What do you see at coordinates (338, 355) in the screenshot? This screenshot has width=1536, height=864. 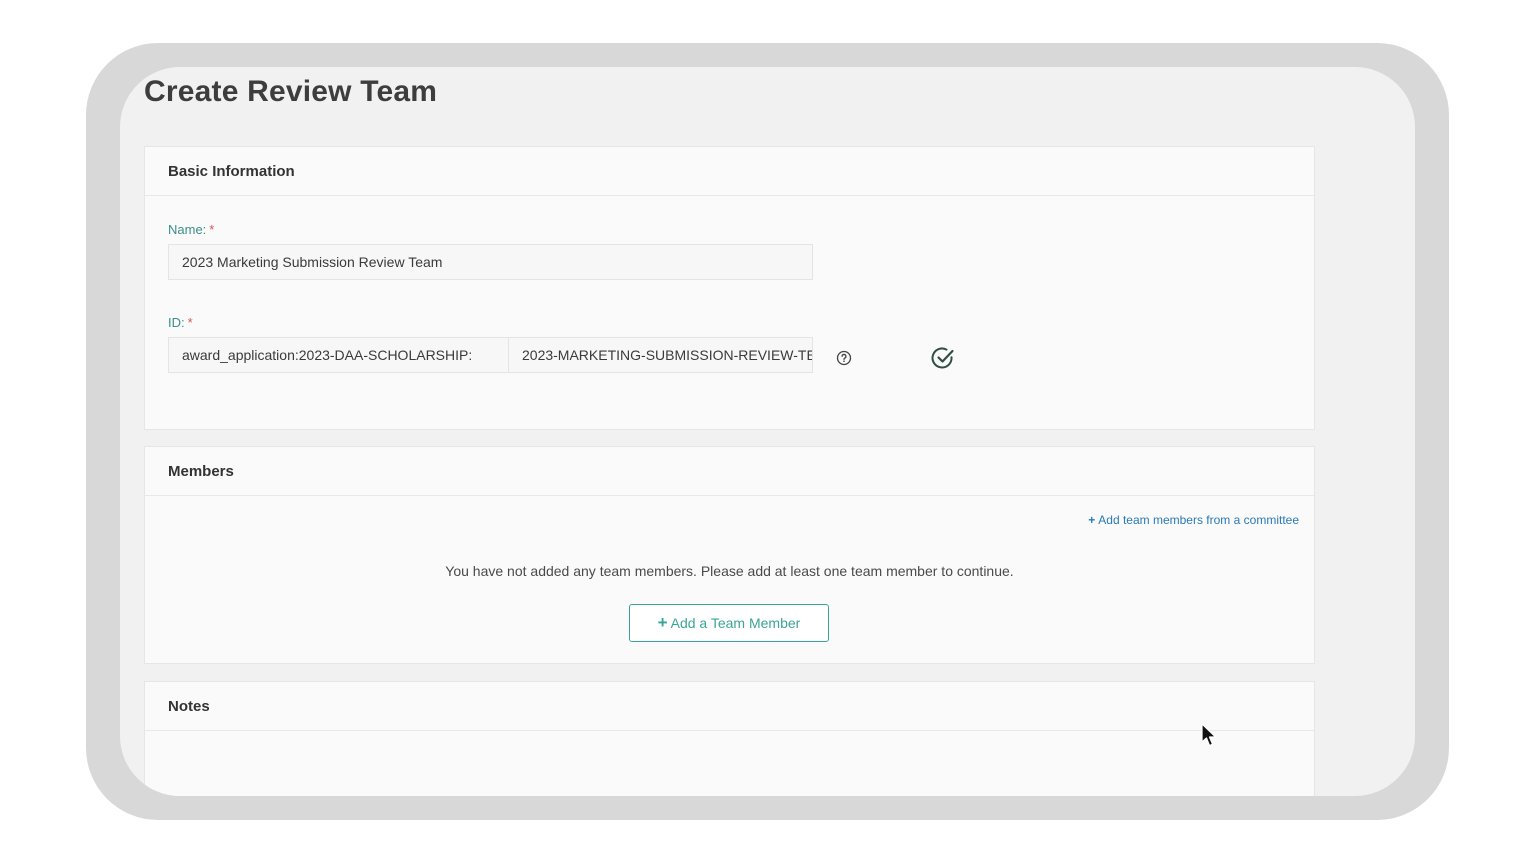 I see `id-prefix-field: award_application:2023-DAA-SCHOLARSHIP:` at bounding box center [338, 355].